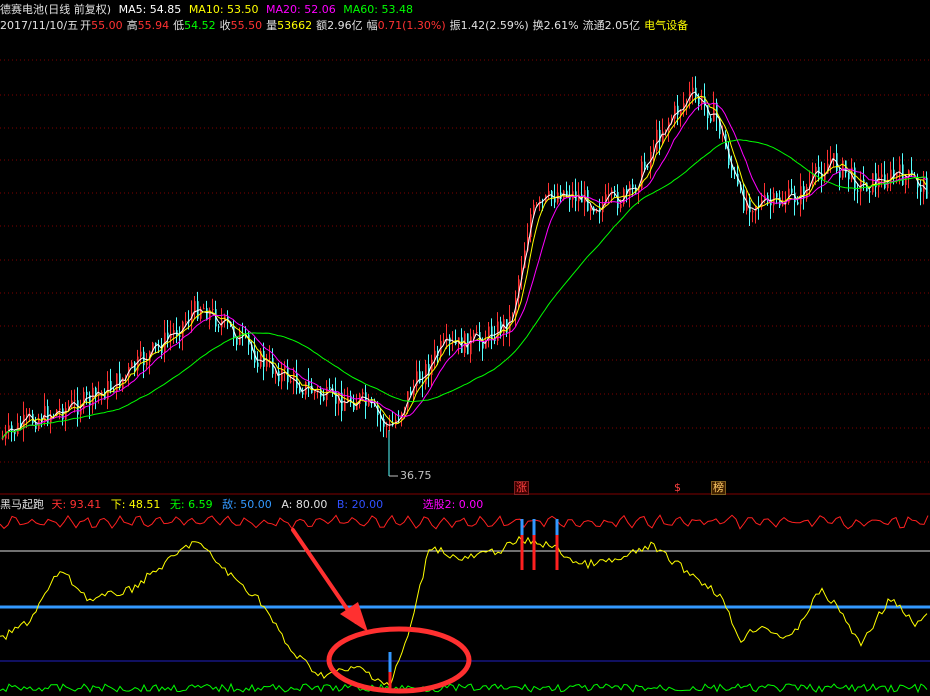  Describe the element at coordinates (677, 488) in the screenshot. I see `tag-dollar: $` at that location.